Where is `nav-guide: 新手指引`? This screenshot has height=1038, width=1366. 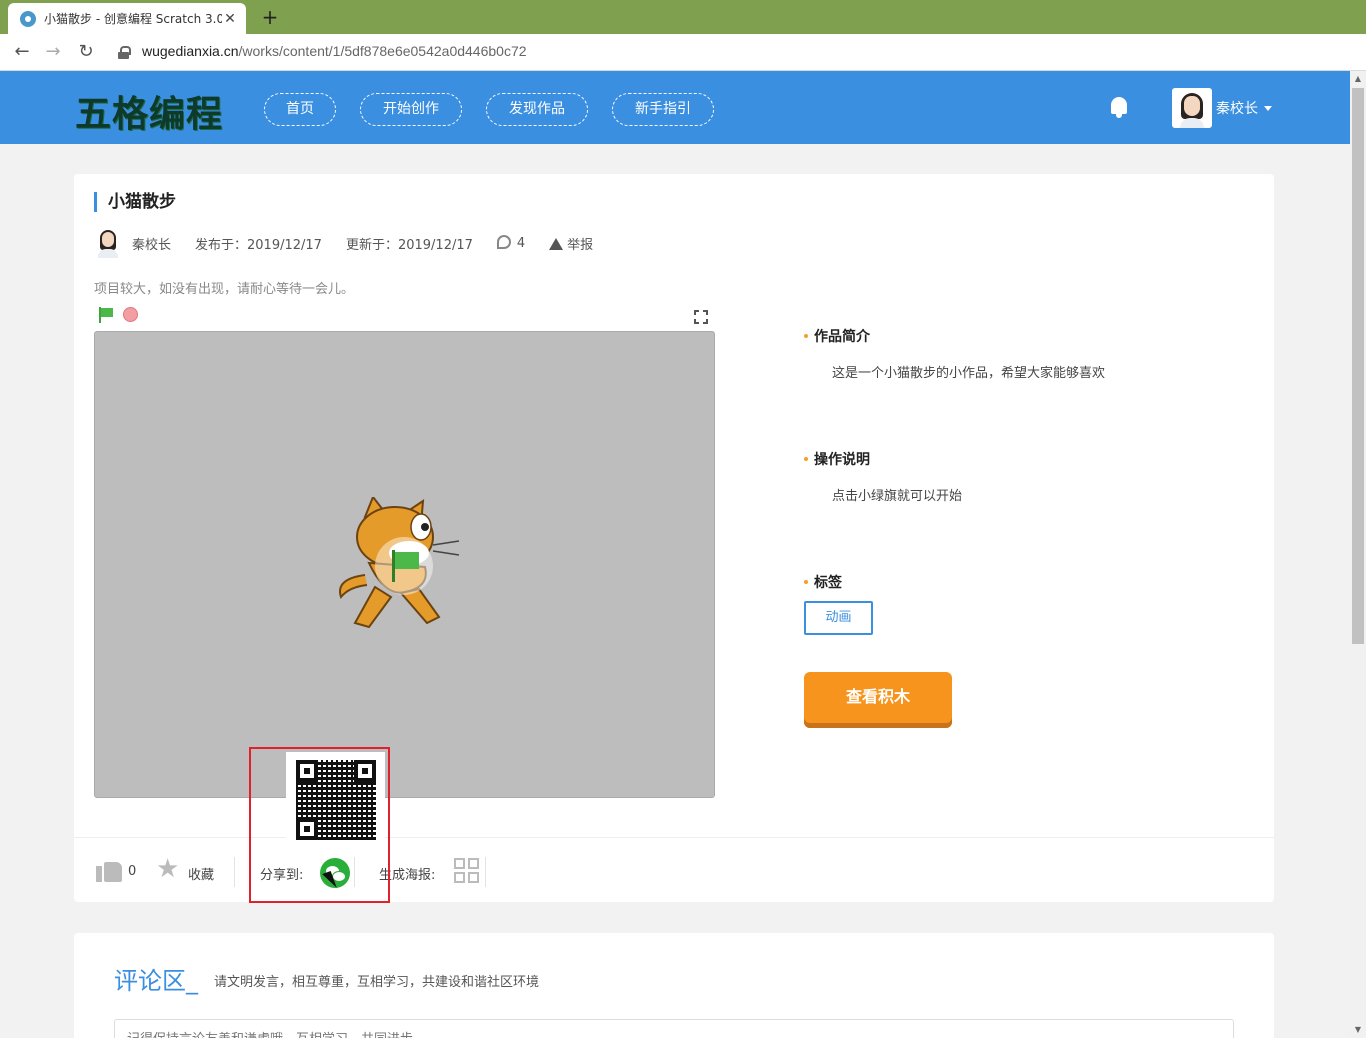
nav-guide: 新手指引 is located at coordinates (663, 109).